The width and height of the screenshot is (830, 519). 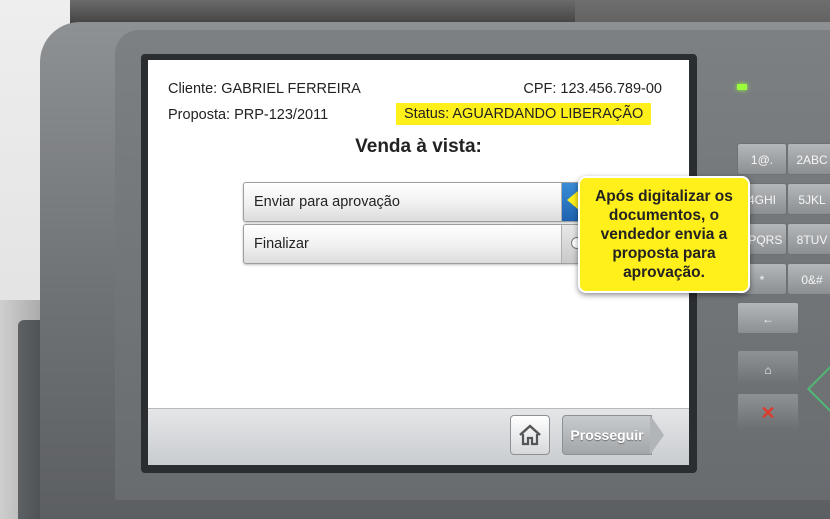 What do you see at coordinates (812, 160) in the screenshot?
I see `key-2-label: 2ABC` at bounding box center [812, 160].